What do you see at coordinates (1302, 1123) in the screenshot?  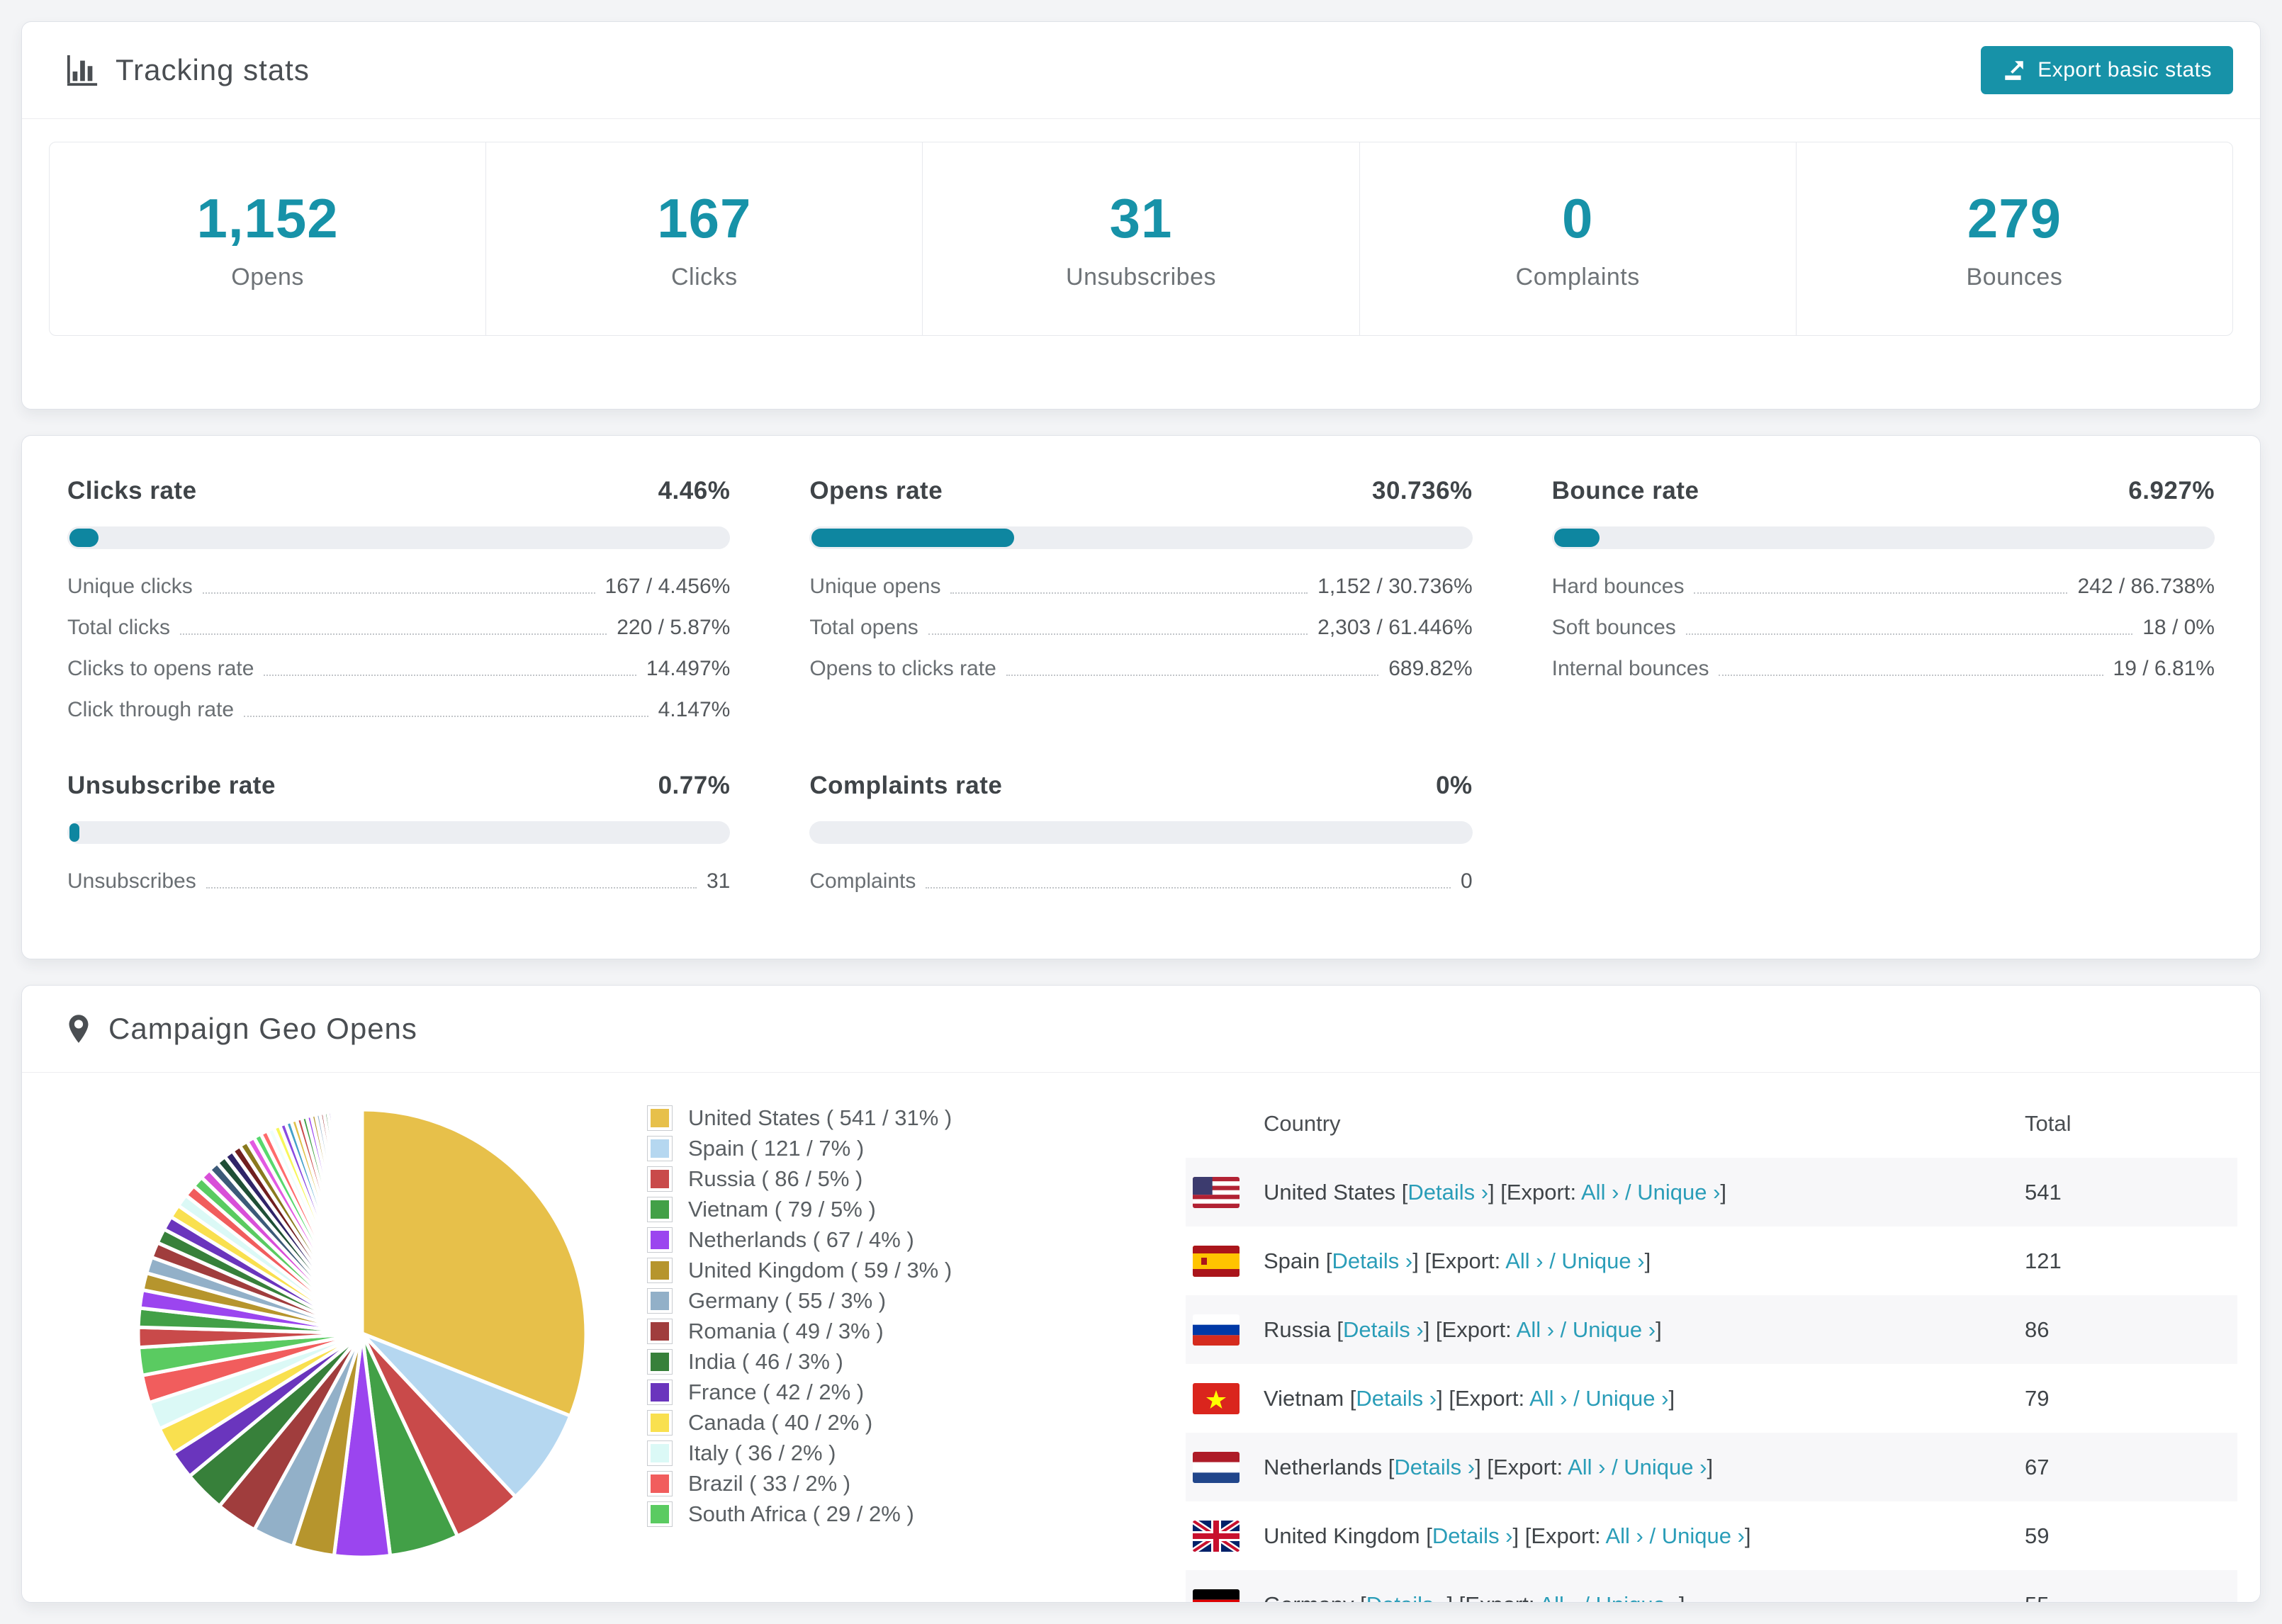 I see `column-country: Country` at bounding box center [1302, 1123].